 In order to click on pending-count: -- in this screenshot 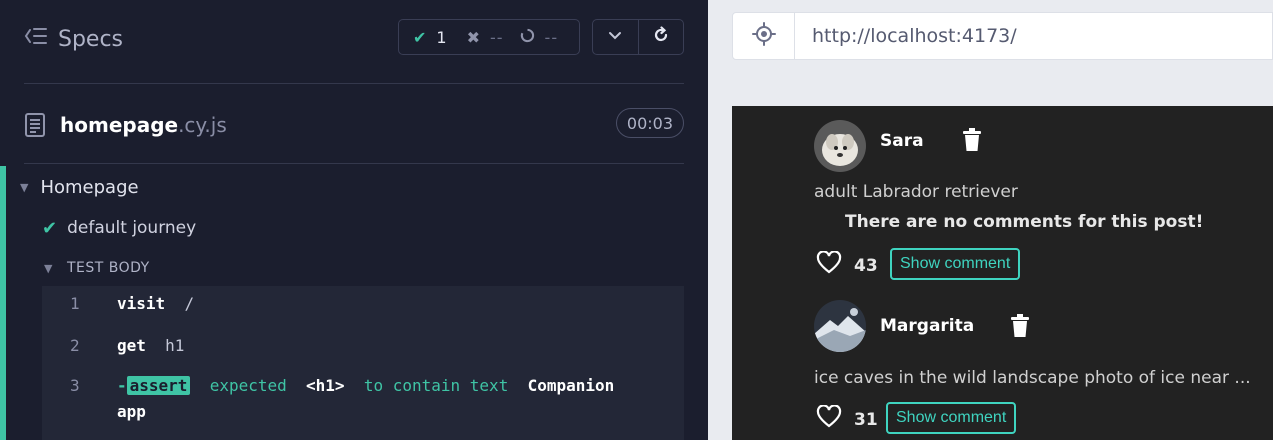, I will do `click(551, 37)`.